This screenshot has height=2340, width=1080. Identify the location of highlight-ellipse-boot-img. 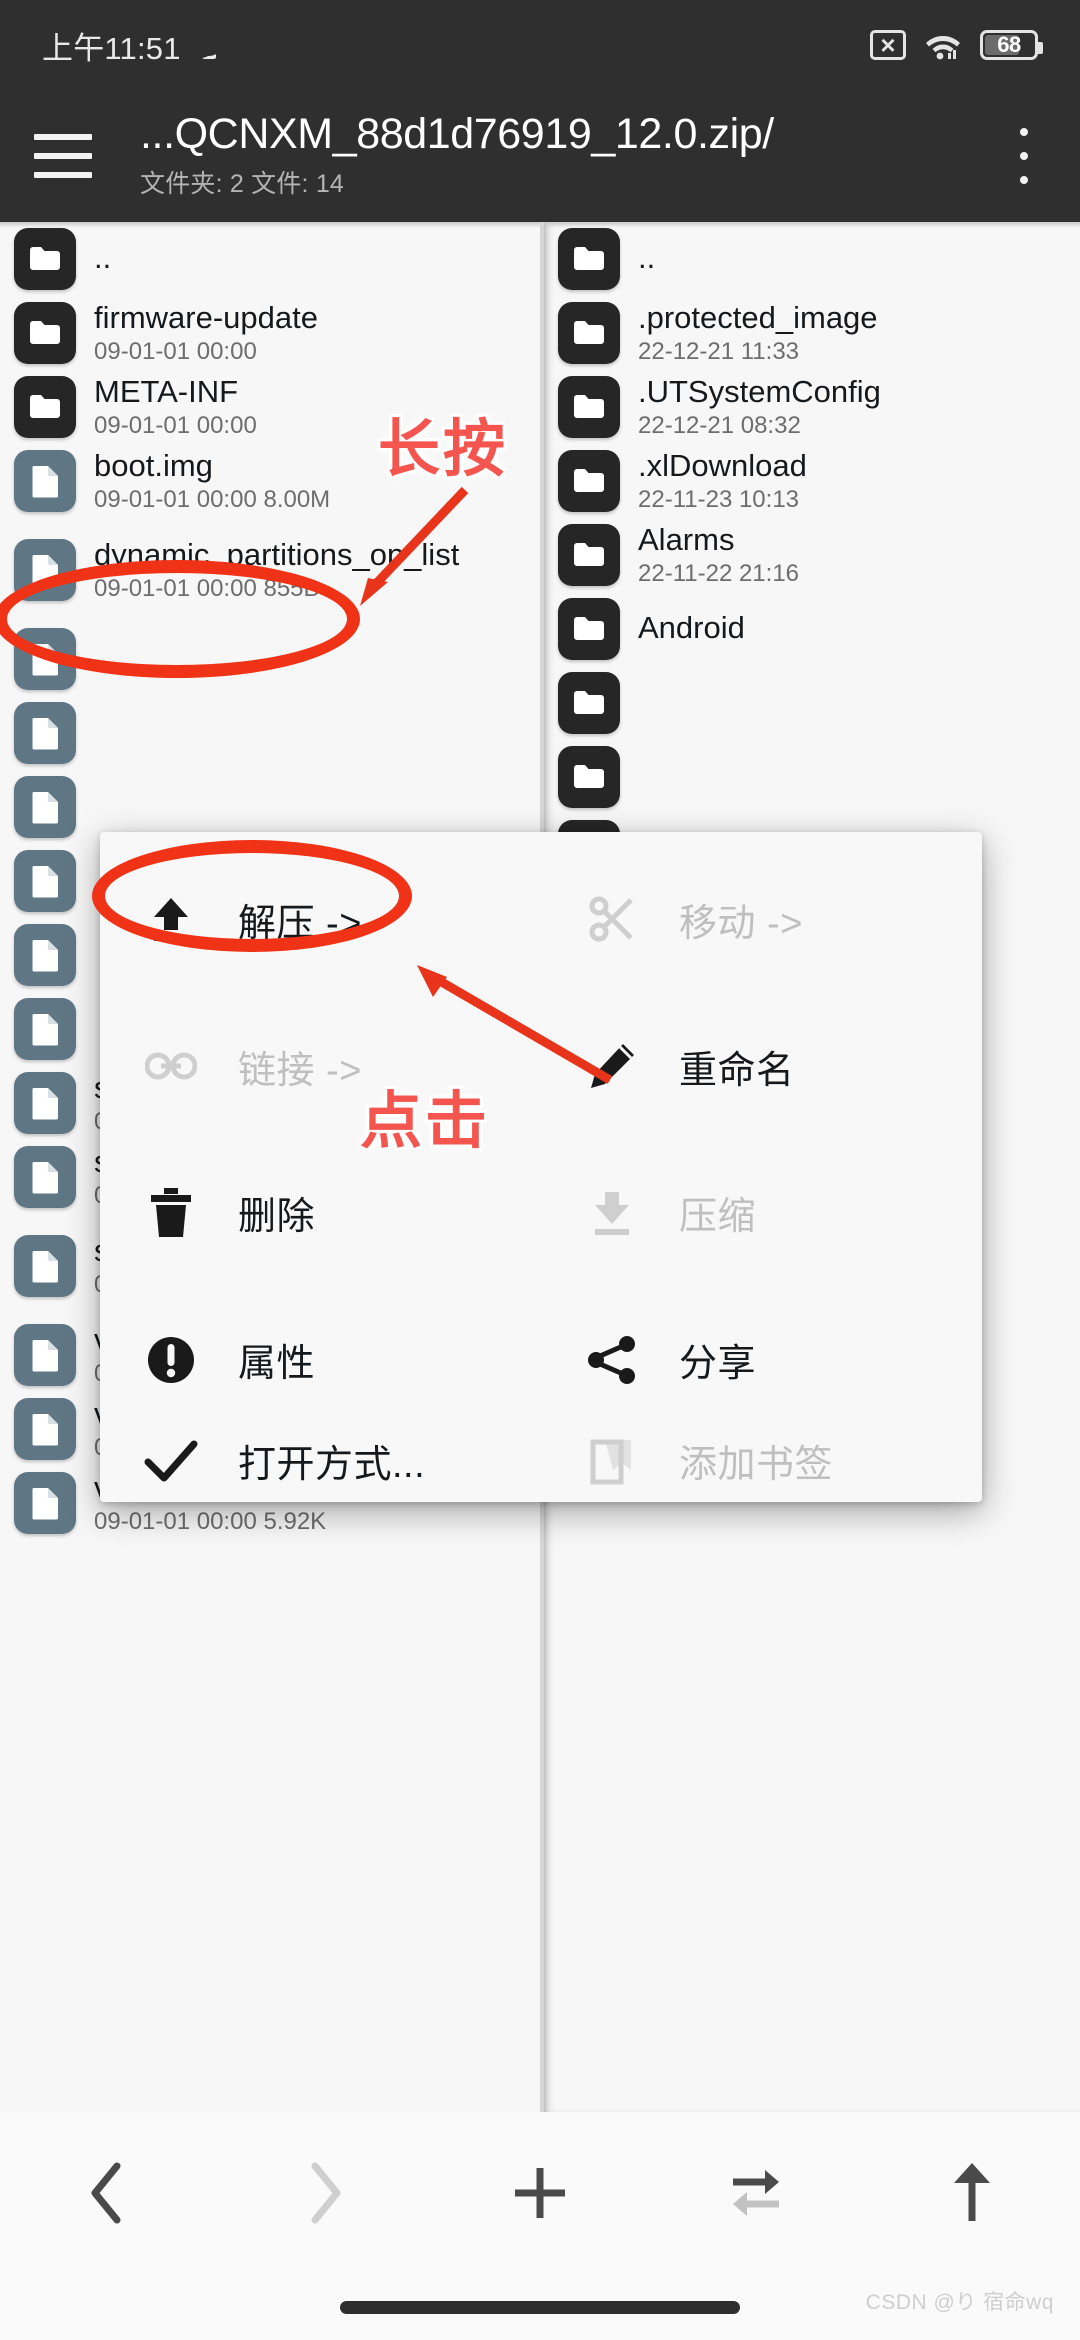
(180, 619).